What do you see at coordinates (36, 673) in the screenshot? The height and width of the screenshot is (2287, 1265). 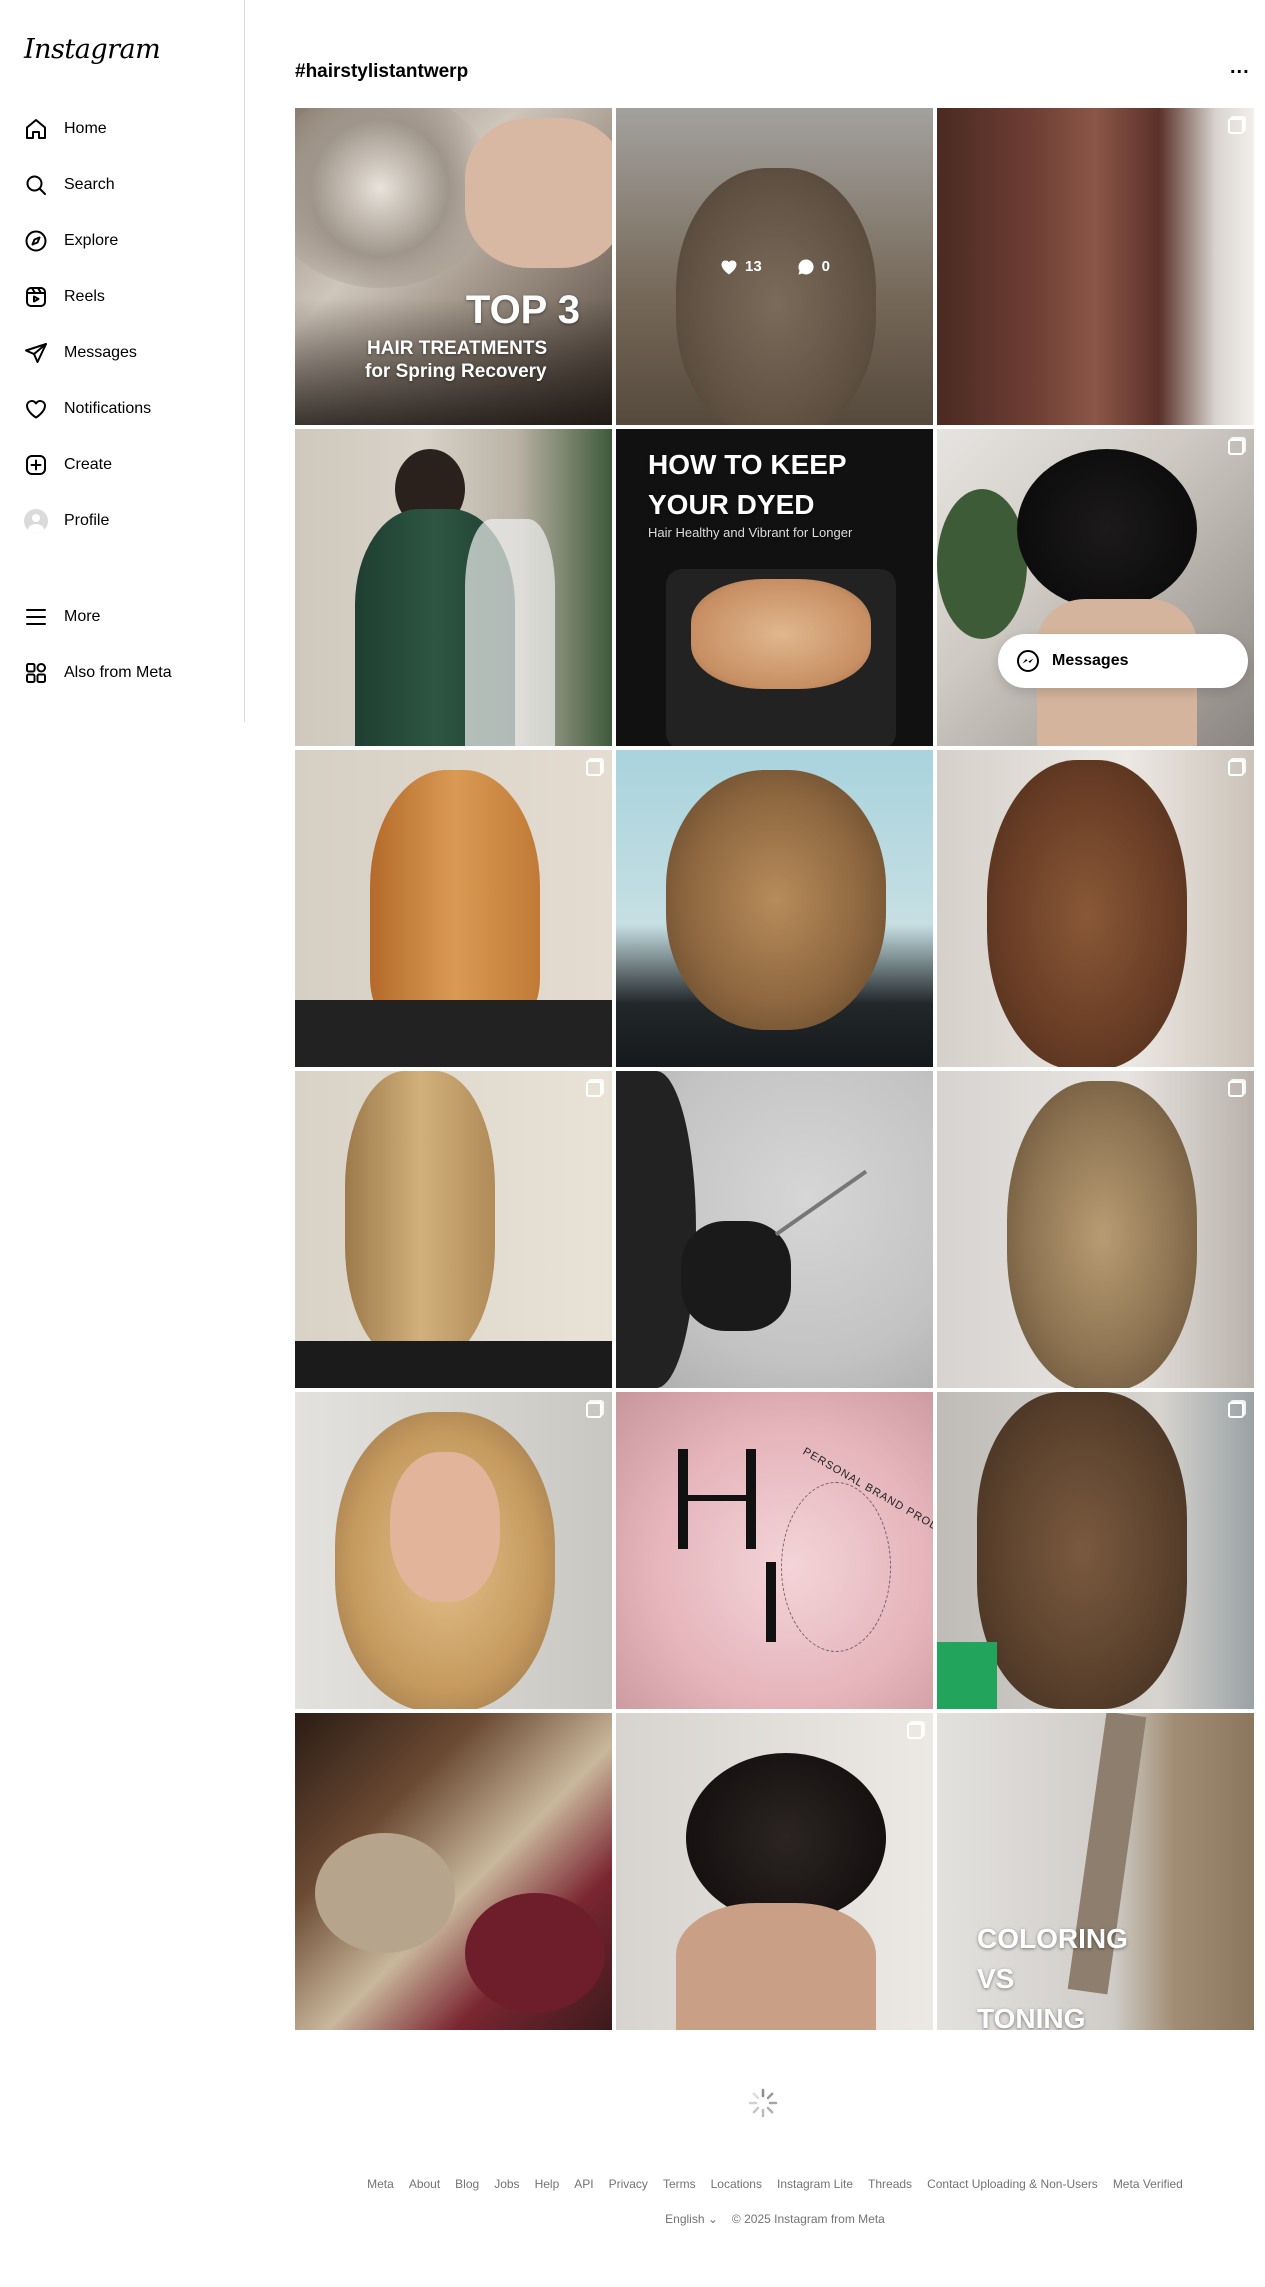 I see `meta-apps-icon` at bounding box center [36, 673].